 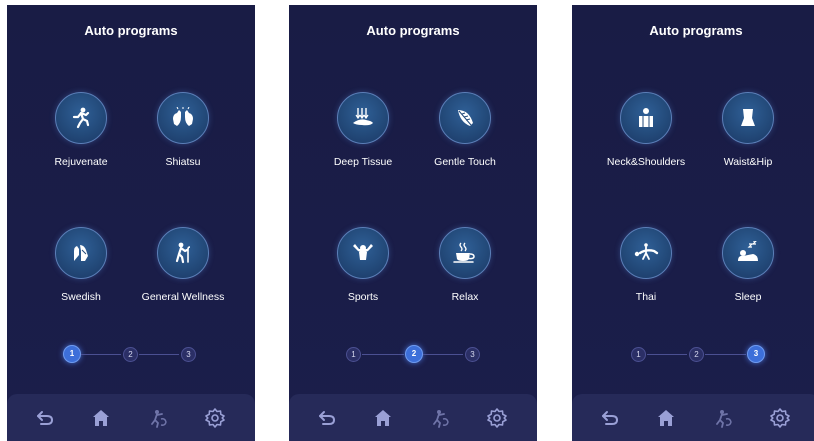 I want to click on deep-pressure-icon, so click(x=363, y=117).